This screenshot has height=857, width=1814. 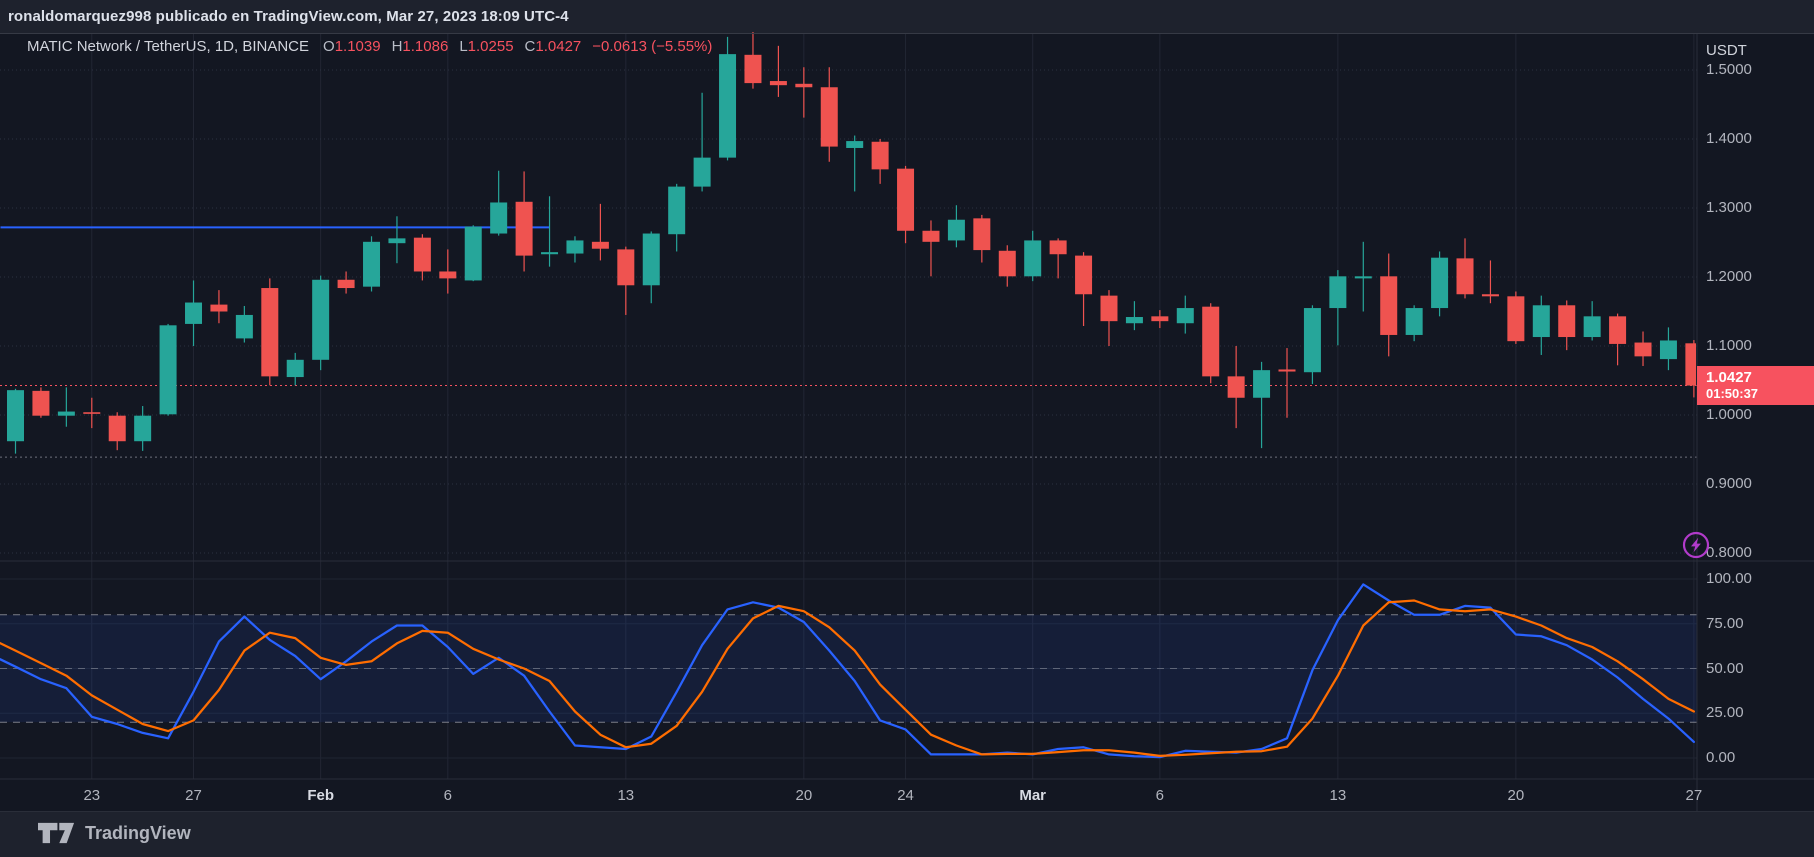 What do you see at coordinates (1729, 138) in the screenshot?
I see `price-tick-label: 1.4000` at bounding box center [1729, 138].